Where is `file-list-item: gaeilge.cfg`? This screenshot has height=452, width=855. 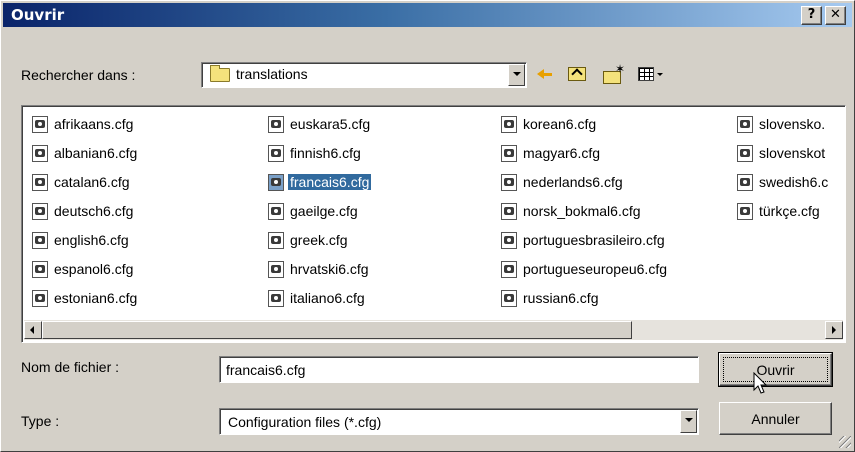
file-list-item: gaeilge.cfg is located at coordinates (314, 211).